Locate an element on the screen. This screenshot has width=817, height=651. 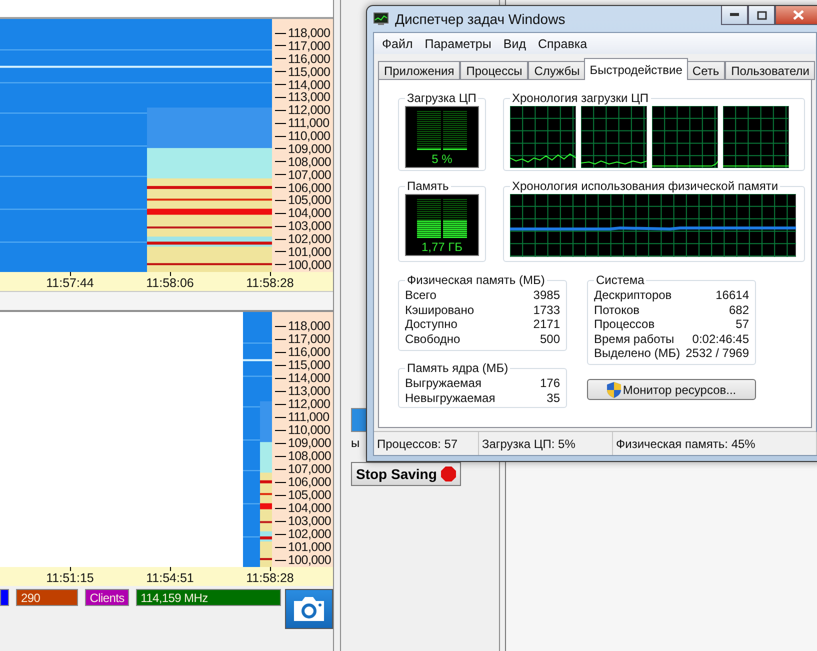
status-text: Процессов: 57 is located at coordinates (426, 443).